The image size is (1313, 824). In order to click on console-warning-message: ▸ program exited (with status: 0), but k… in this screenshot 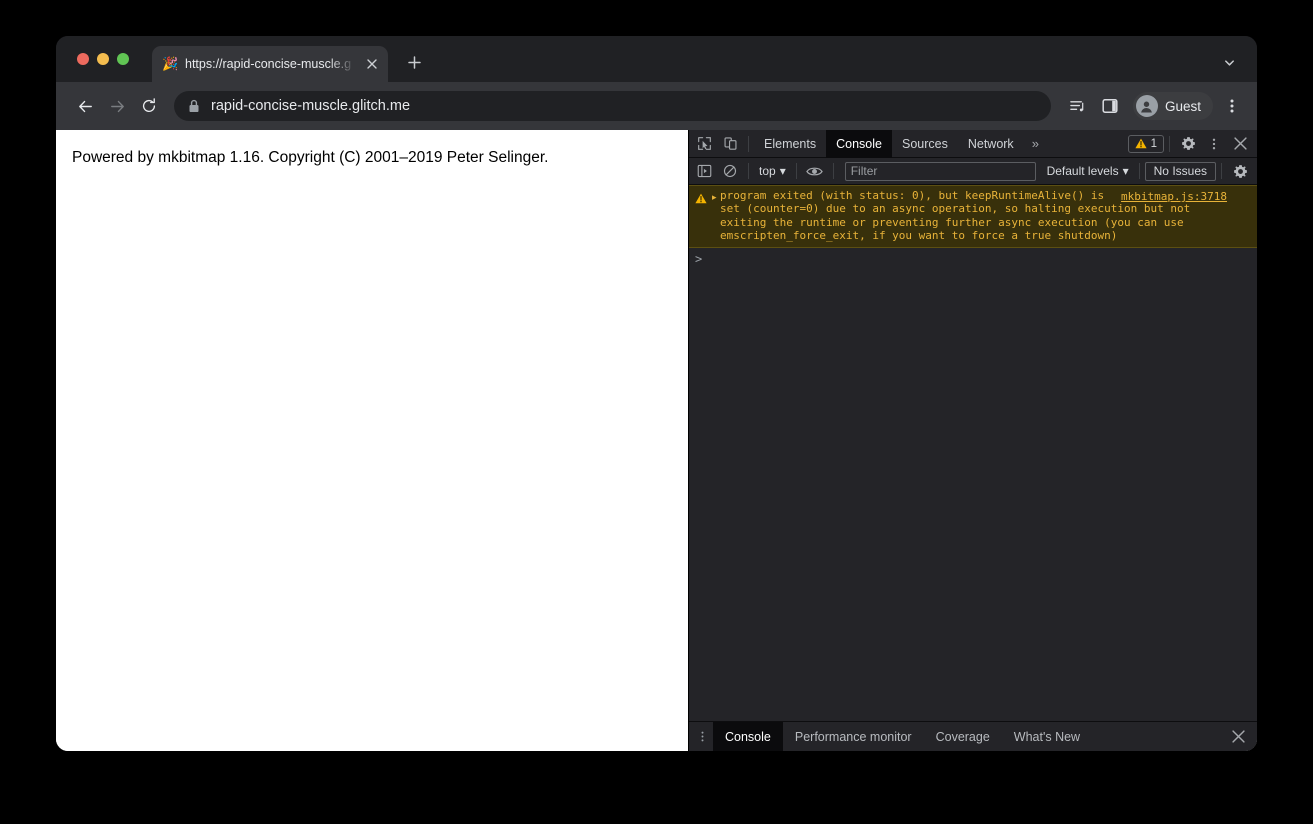, I will do `click(973, 216)`.